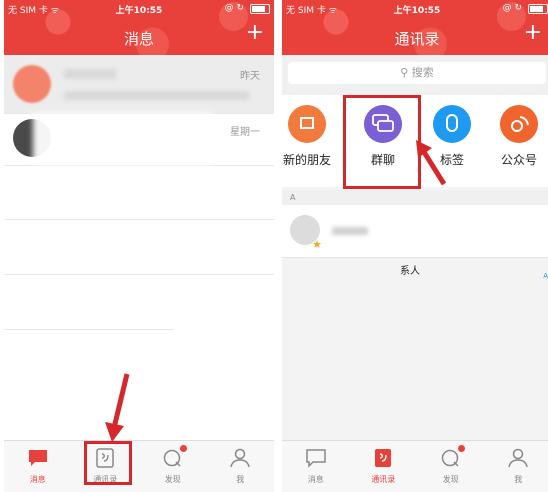 The width and height of the screenshot is (548, 492). I want to click on search-input: ⚲ 搜索, so click(417, 73).